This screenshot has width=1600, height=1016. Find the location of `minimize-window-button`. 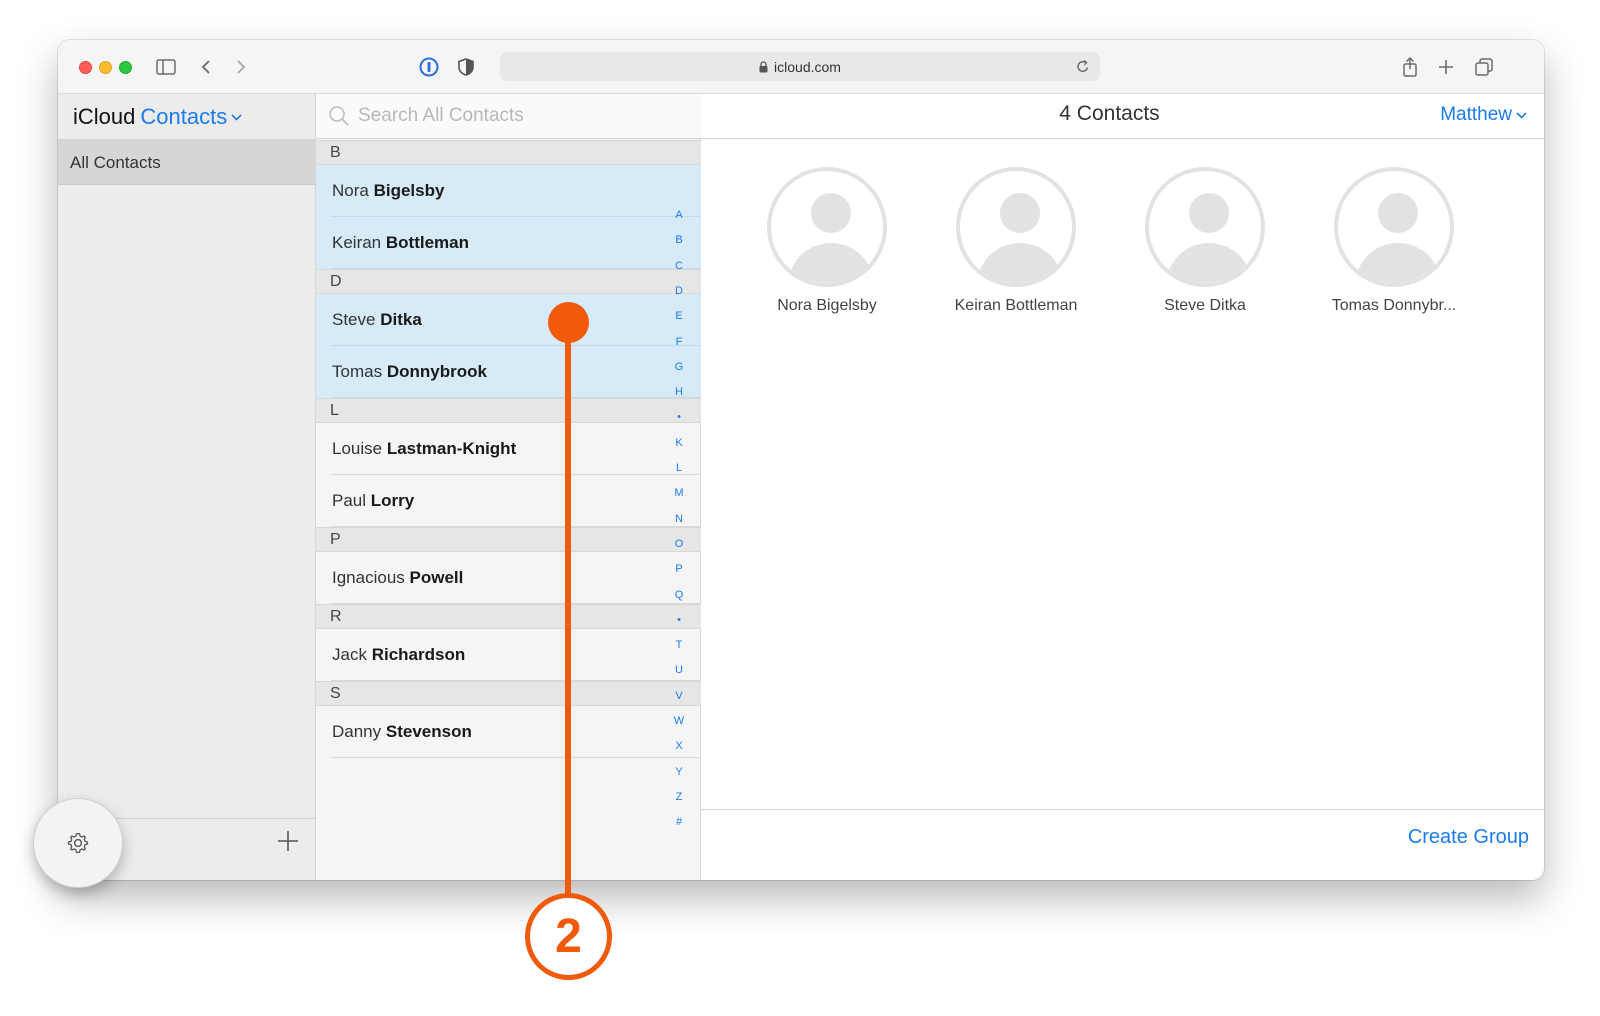

minimize-window-button is located at coordinates (105, 67).